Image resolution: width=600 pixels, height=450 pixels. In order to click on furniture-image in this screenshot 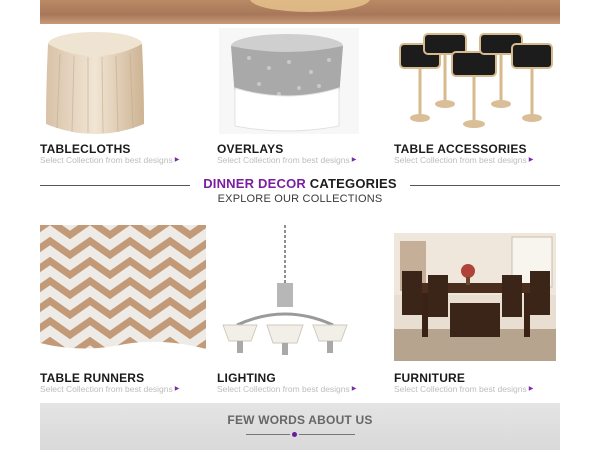, I will do `click(475, 297)`.